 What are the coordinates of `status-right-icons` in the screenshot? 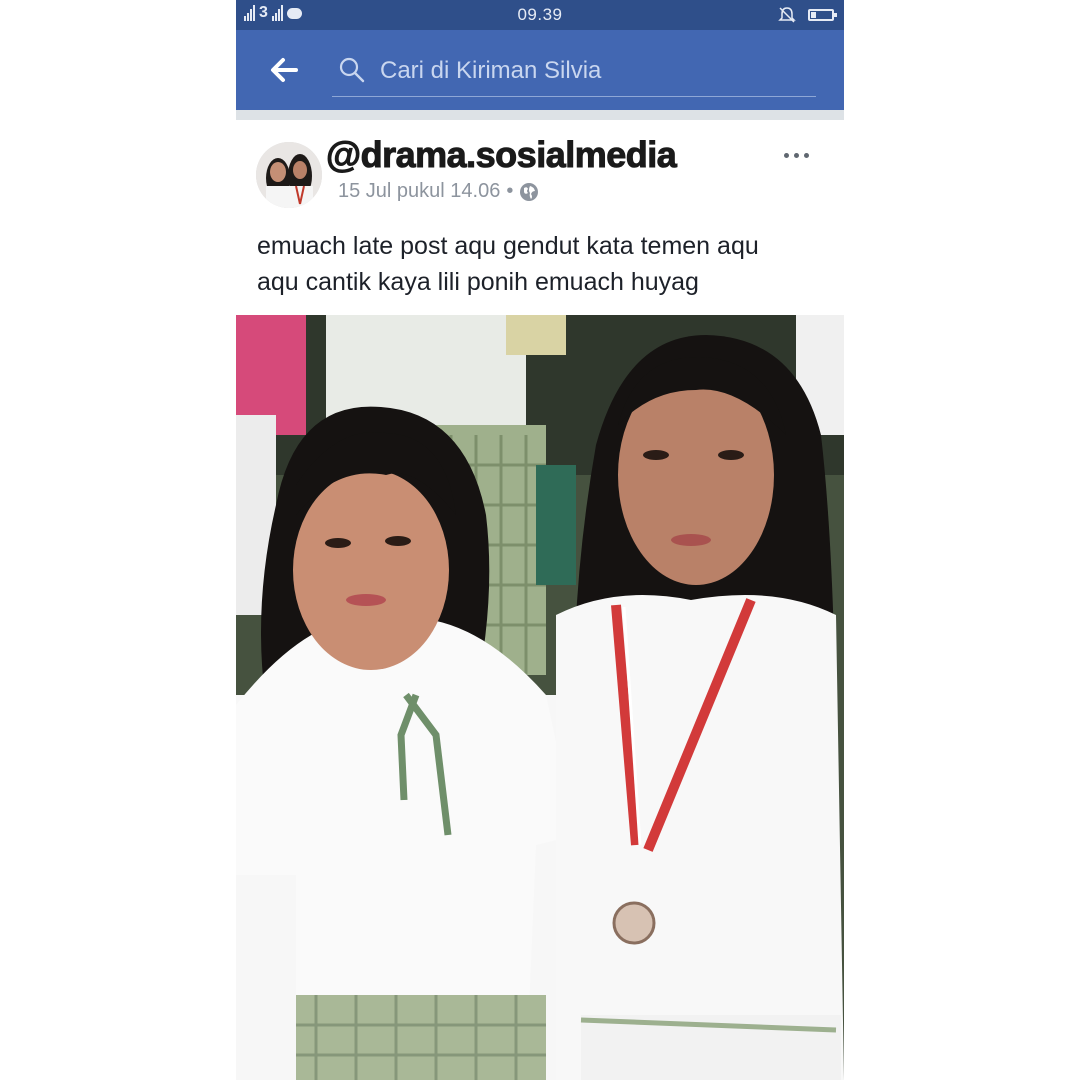 It's located at (807, 15).